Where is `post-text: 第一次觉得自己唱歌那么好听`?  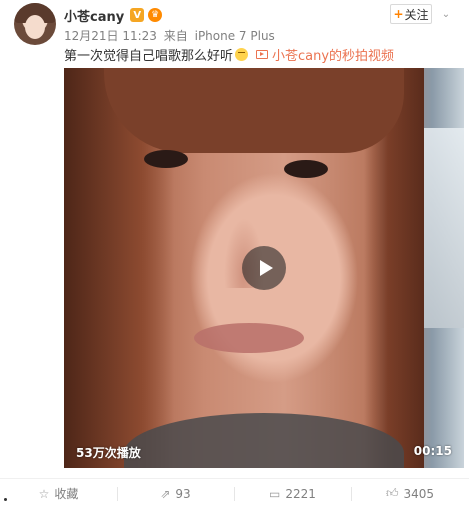
post-text: 第一次觉得自己唱歌那么好听 is located at coordinates (149, 56).